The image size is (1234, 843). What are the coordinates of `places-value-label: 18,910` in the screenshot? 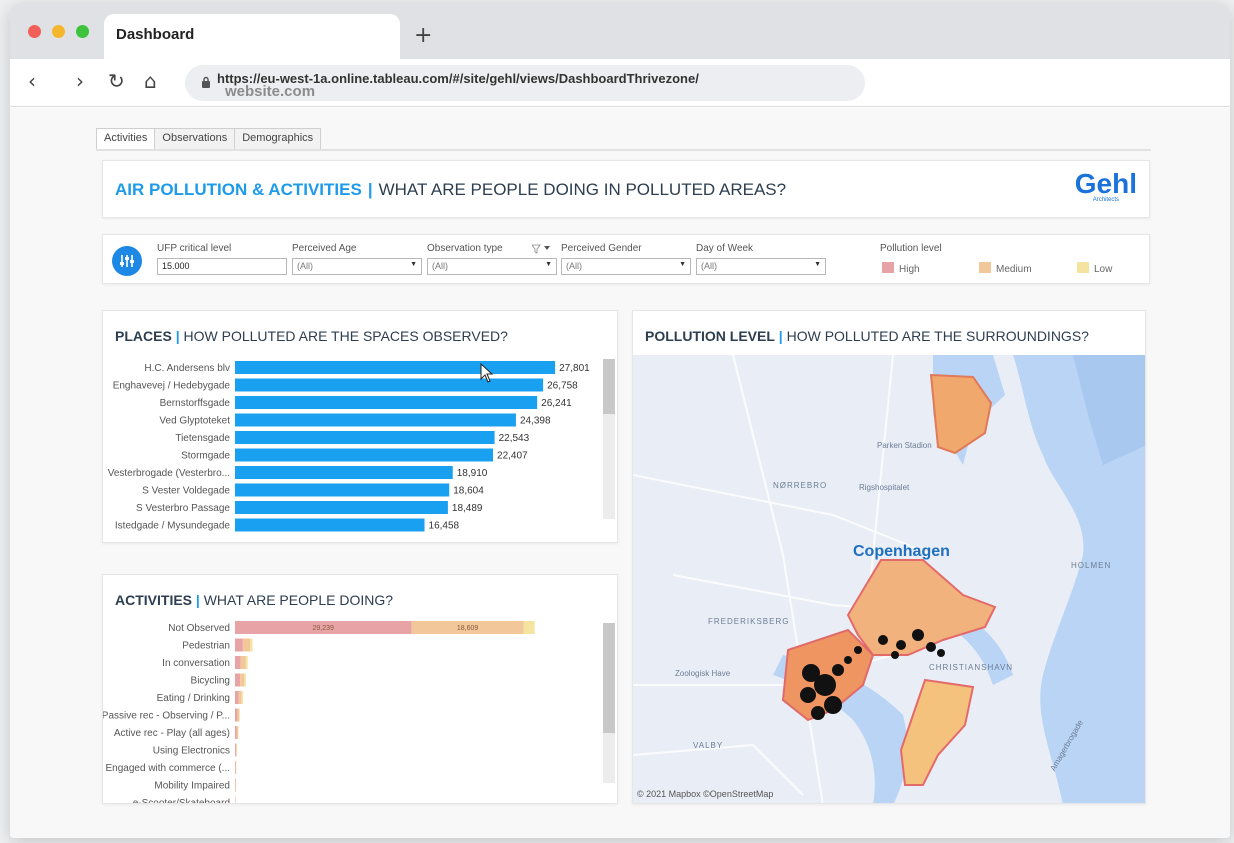 It's located at (472, 473).